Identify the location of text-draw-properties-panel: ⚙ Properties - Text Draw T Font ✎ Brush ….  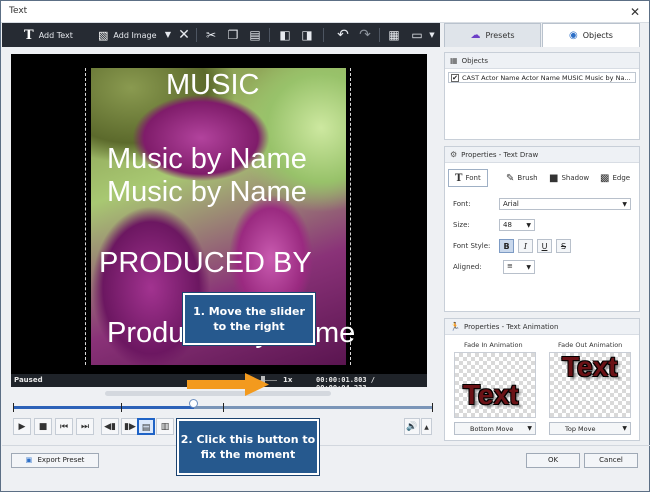
(542, 229).